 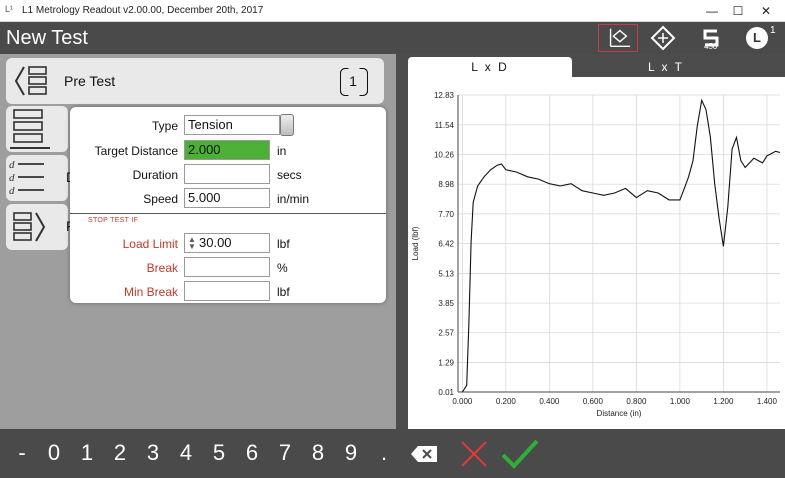 What do you see at coordinates (618, 38) in the screenshot?
I see `graph-view-icon` at bounding box center [618, 38].